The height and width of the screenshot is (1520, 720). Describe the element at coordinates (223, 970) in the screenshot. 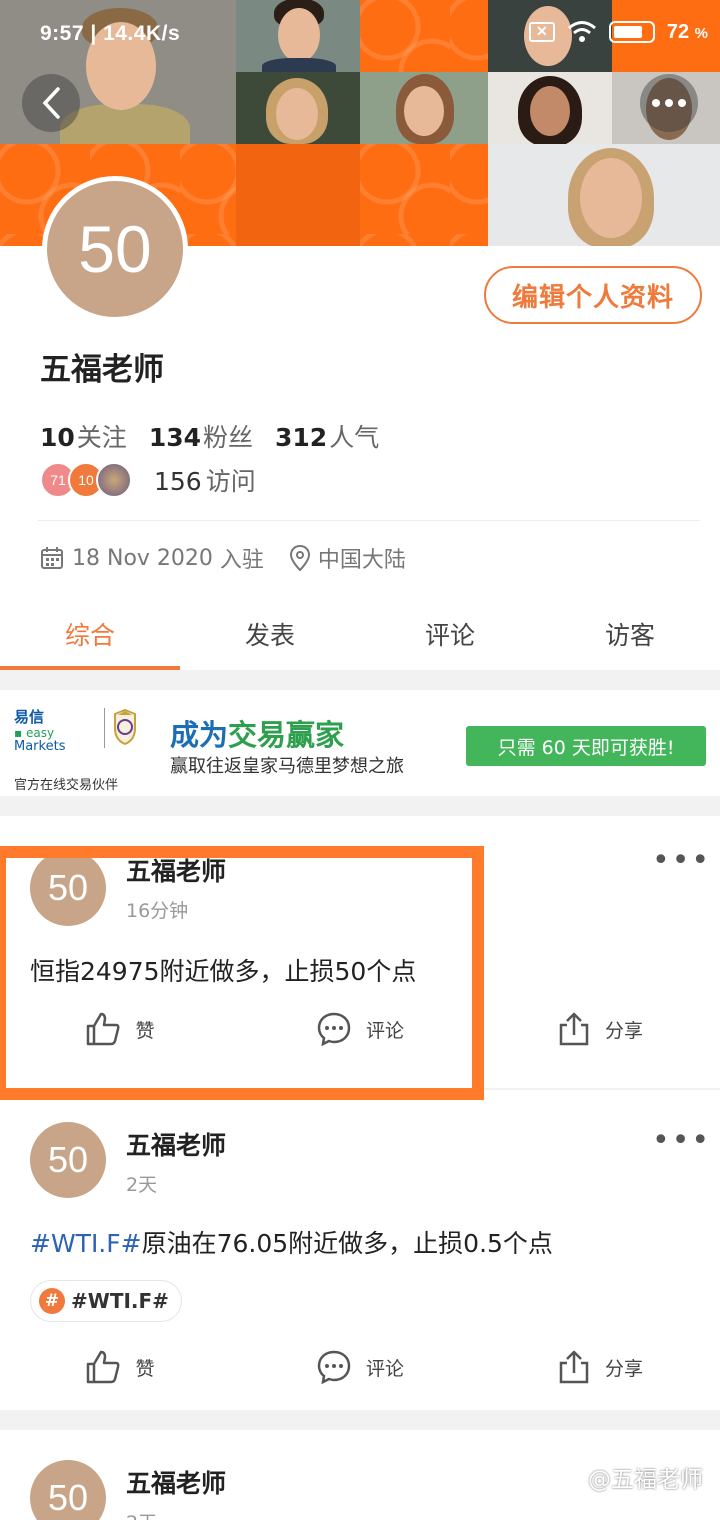

I see `post-text: 恒指24975附近做多，止损50个点` at that location.